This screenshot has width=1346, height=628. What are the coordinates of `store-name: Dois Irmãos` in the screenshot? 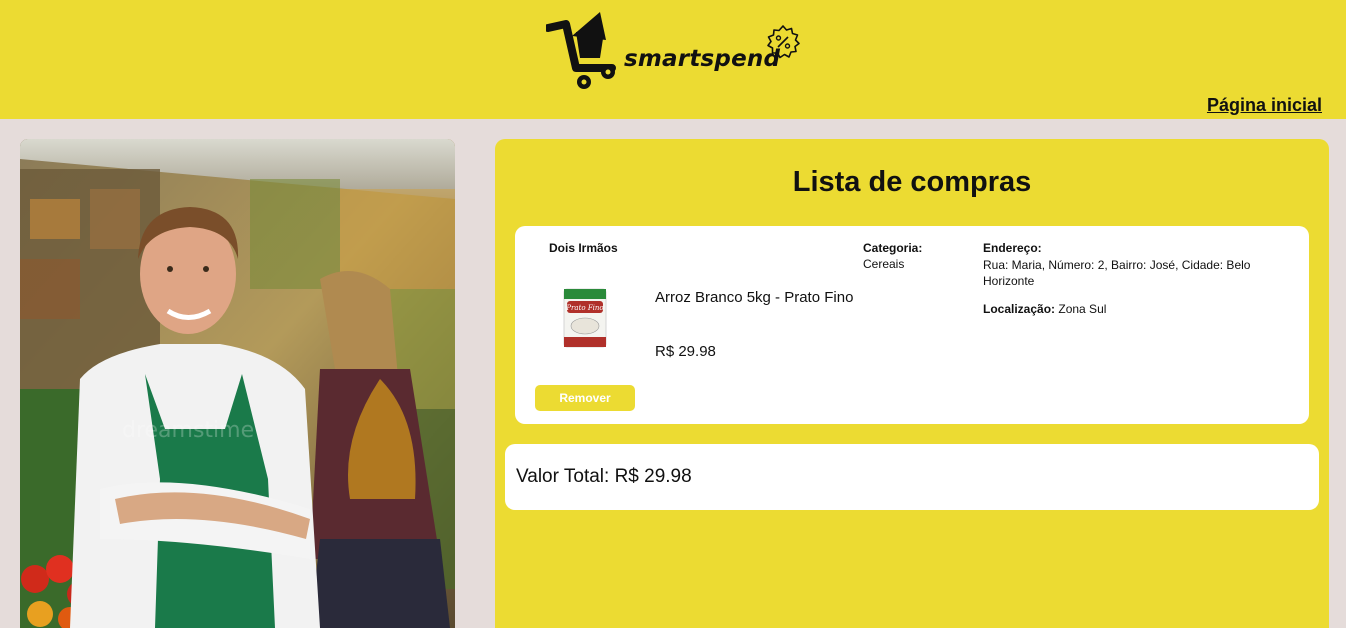 It's located at (583, 248).